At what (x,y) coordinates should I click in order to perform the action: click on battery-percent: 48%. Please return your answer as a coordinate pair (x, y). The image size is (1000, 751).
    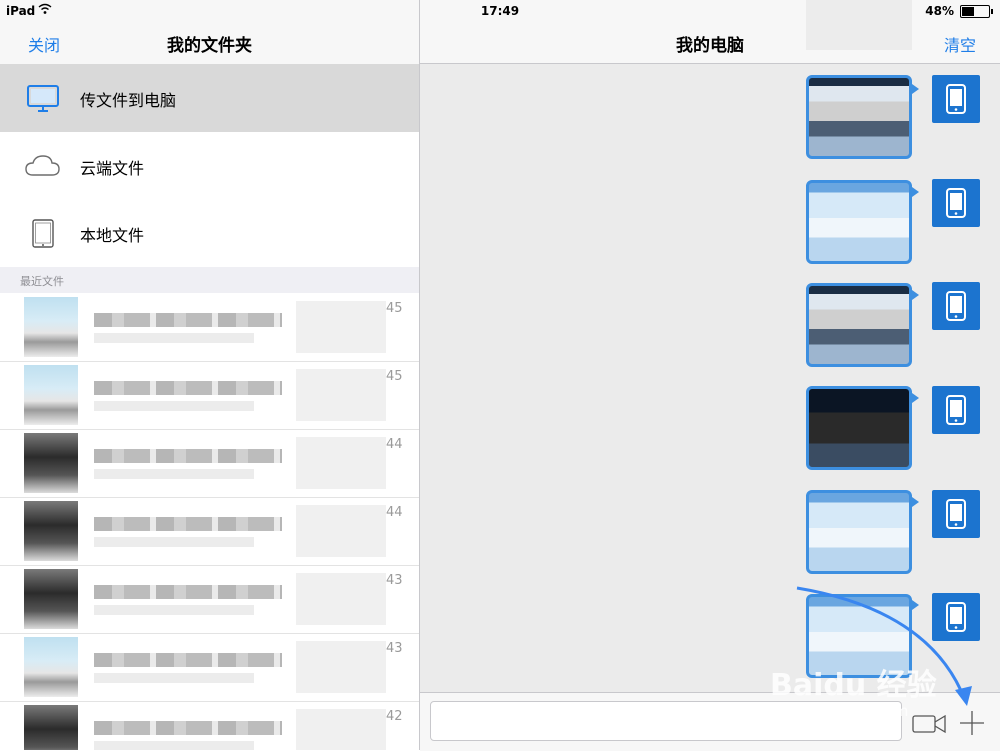
    Looking at the image, I should click on (939, 11).